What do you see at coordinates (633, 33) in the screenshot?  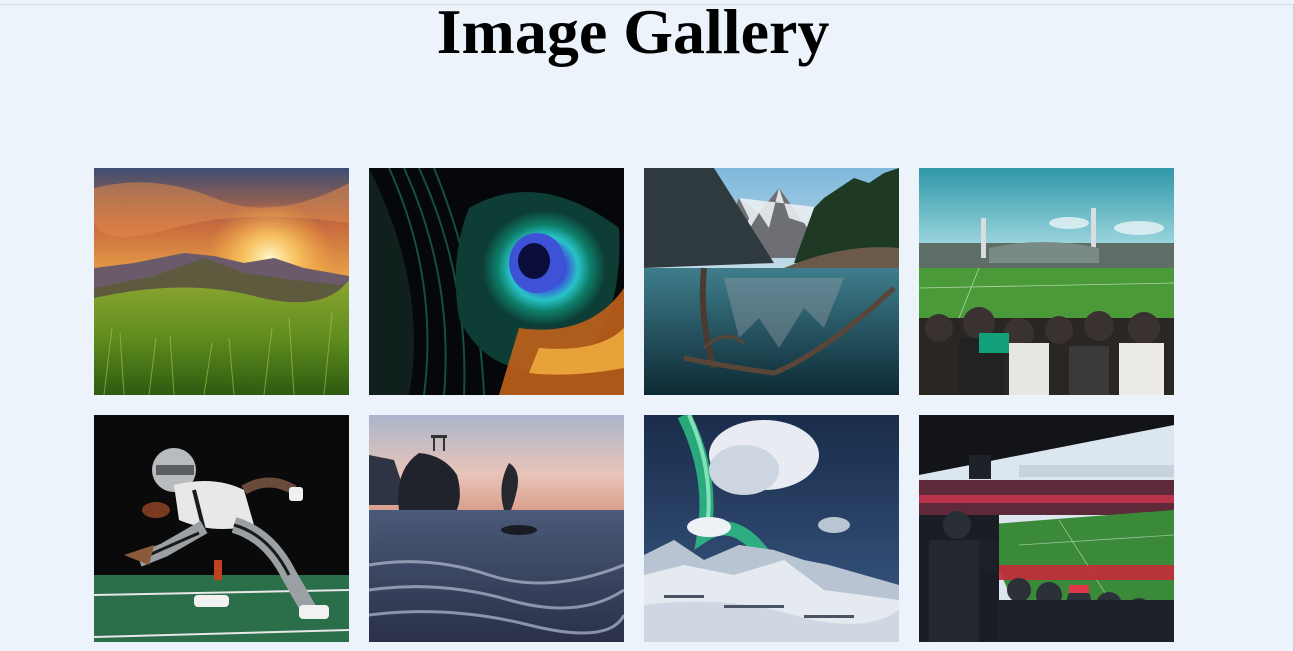 I see `page-title: Image Gallery` at bounding box center [633, 33].